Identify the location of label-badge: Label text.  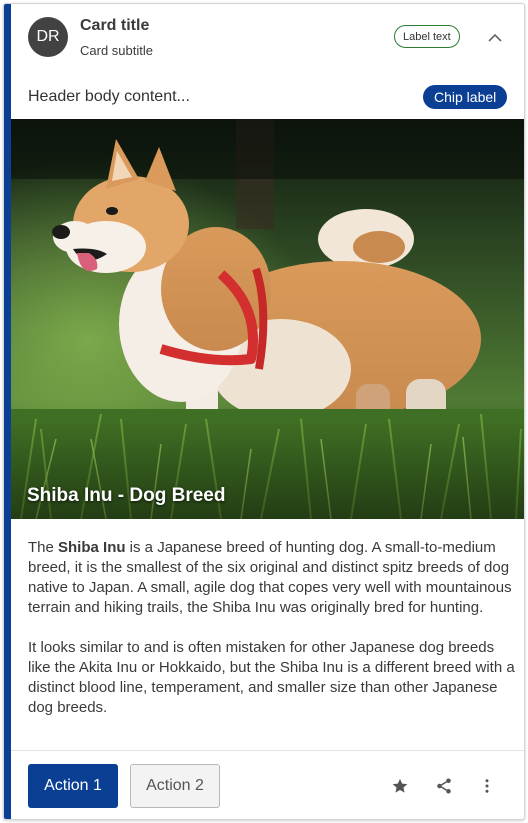
(427, 36).